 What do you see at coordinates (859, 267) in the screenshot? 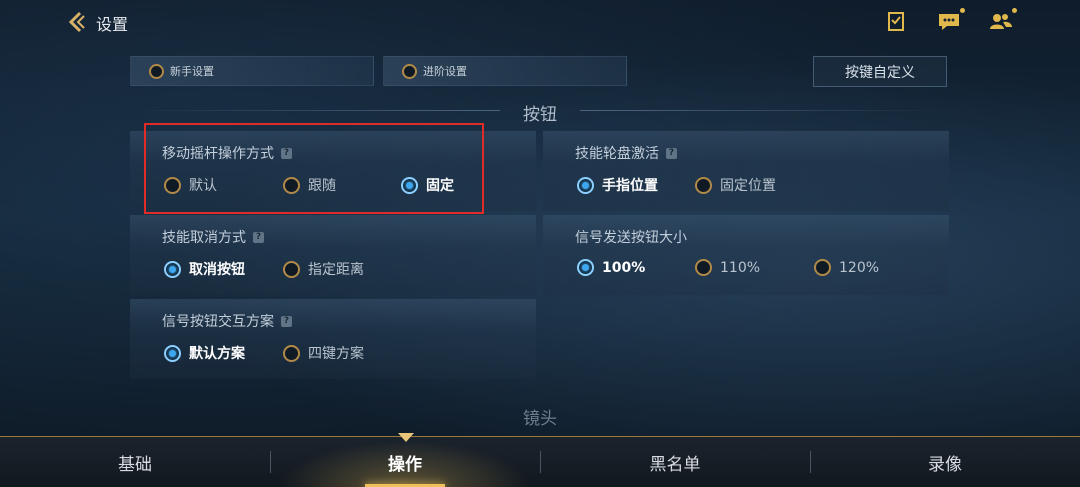
I see `option-label: 120%` at bounding box center [859, 267].